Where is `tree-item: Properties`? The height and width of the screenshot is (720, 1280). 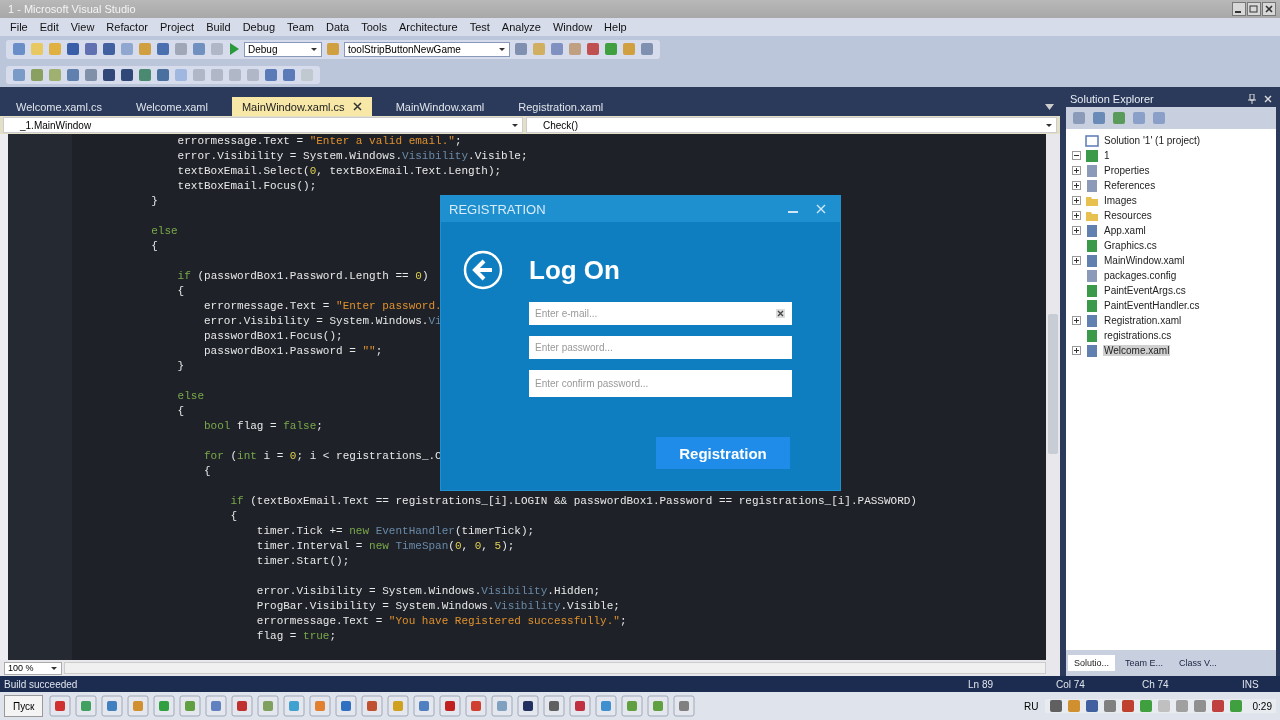 tree-item: Properties is located at coordinates (1127, 170).